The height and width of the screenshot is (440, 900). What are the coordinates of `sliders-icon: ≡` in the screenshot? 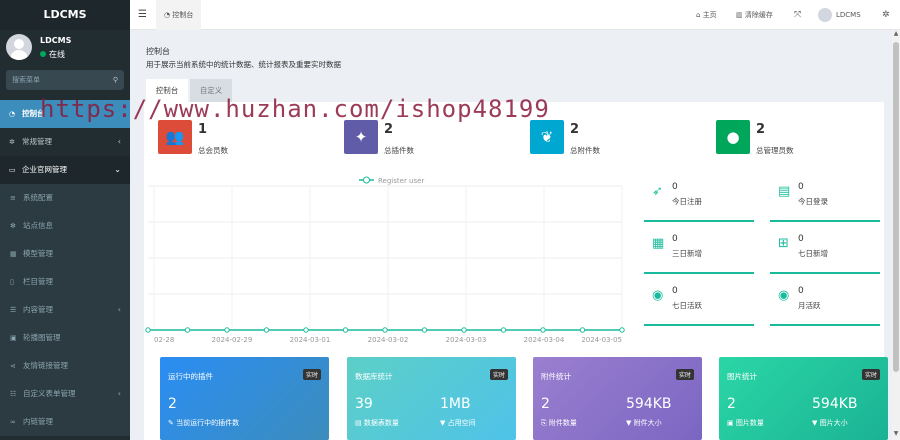 It's located at (13, 198).